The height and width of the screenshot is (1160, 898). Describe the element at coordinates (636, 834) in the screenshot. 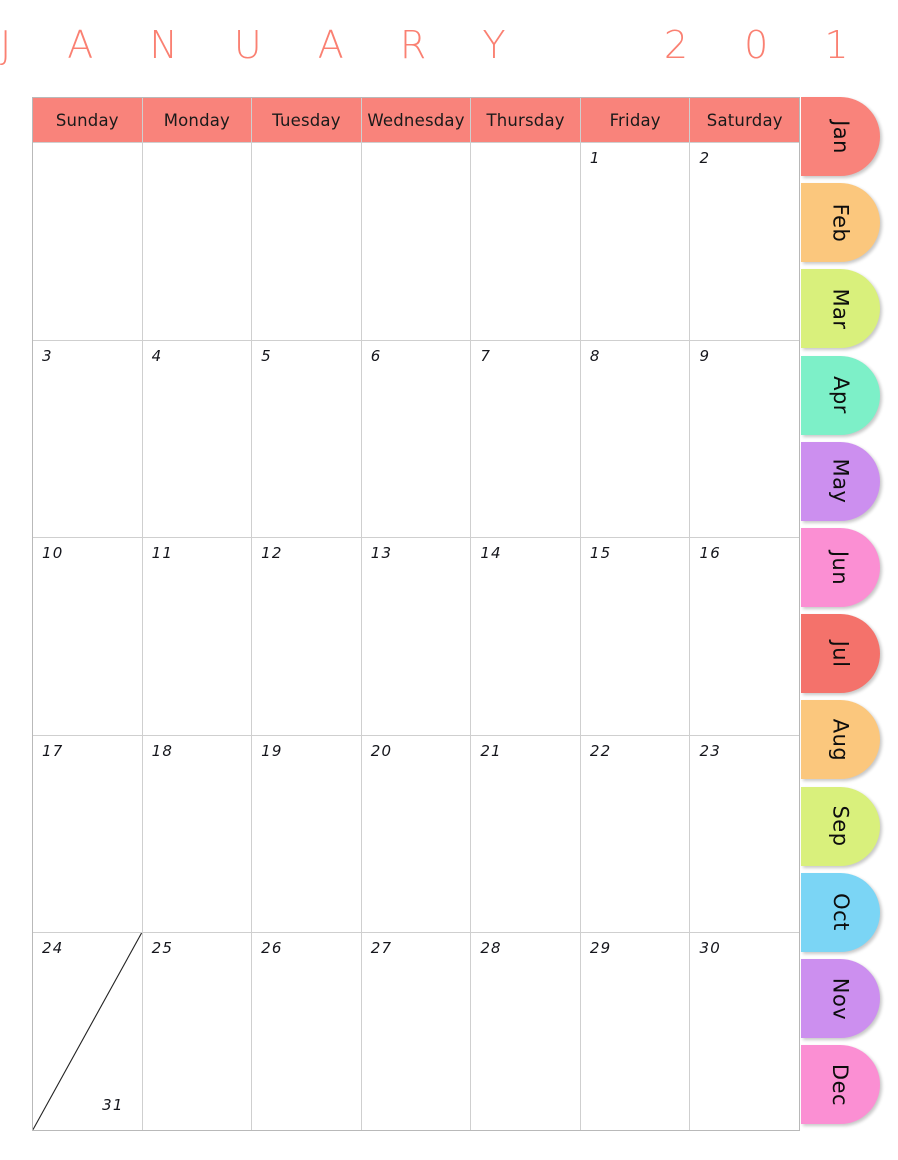

I see `day-cell: 22` at that location.